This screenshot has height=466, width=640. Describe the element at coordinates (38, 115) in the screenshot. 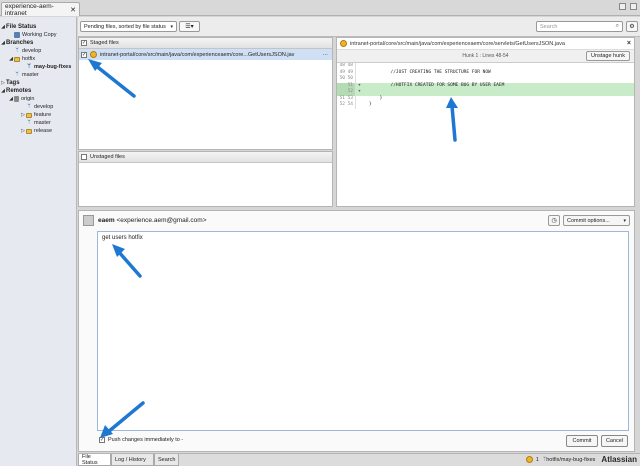

I see `sidebar-remote-feature: ▷ feature` at that location.